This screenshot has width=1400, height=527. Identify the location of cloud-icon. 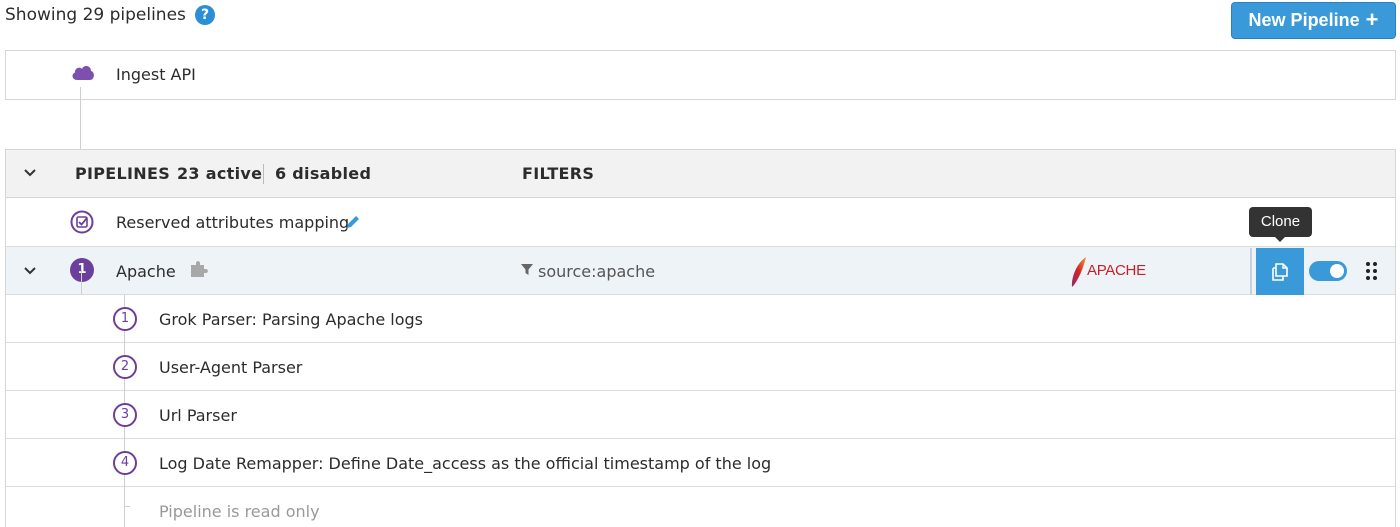
(83, 73).